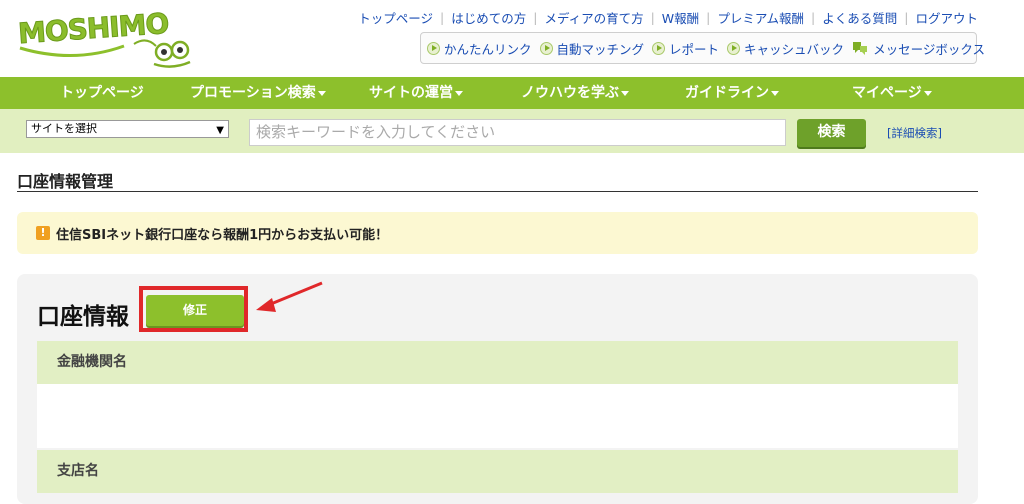  What do you see at coordinates (685, 48) in the screenshot?
I see `quick-link-report: レポート` at bounding box center [685, 48].